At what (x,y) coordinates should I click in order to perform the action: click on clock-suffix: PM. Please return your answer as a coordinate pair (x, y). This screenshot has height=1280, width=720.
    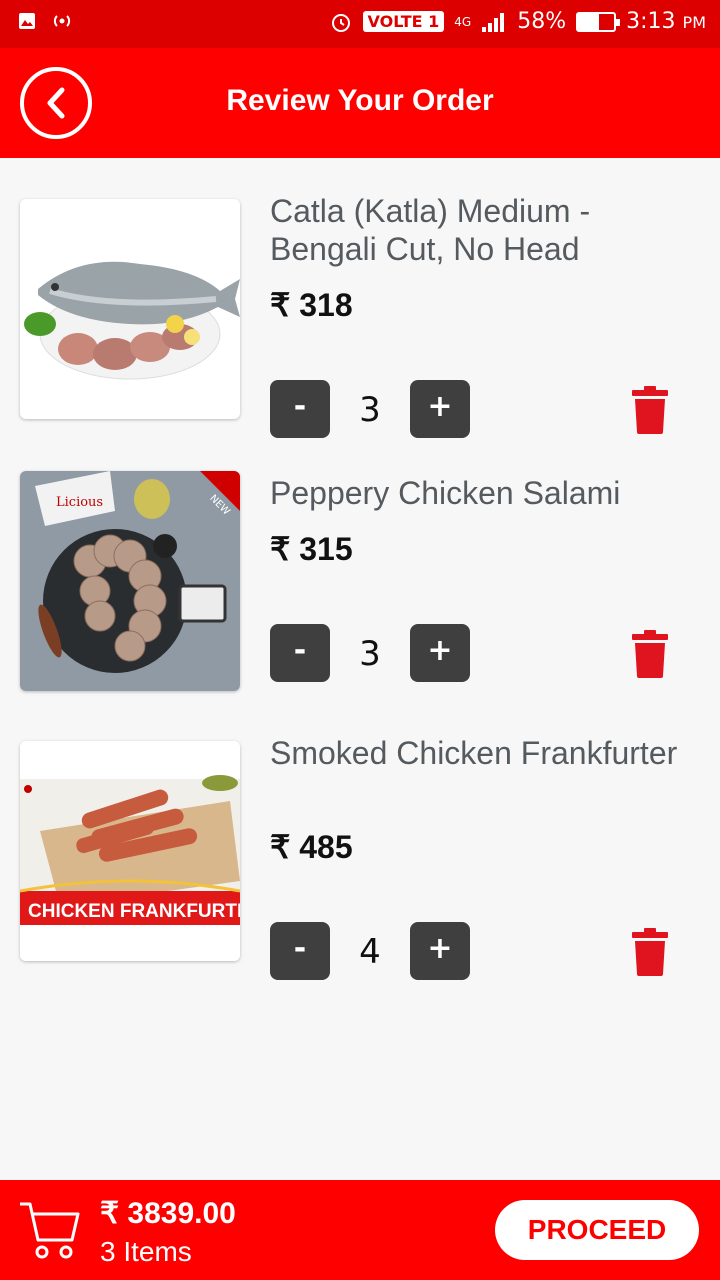
    Looking at the image, I should click on (694, 22).